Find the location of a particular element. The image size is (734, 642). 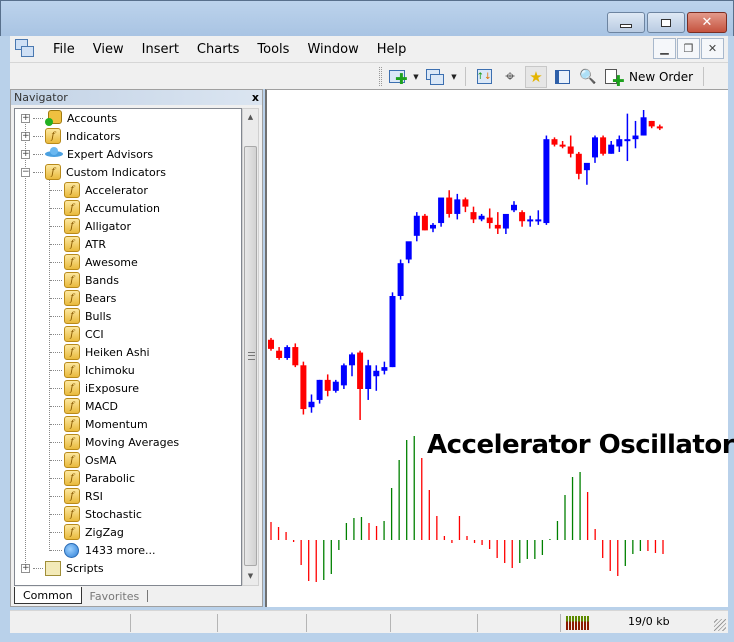

collapse-toggle: − is located at coordinates (25, 172).